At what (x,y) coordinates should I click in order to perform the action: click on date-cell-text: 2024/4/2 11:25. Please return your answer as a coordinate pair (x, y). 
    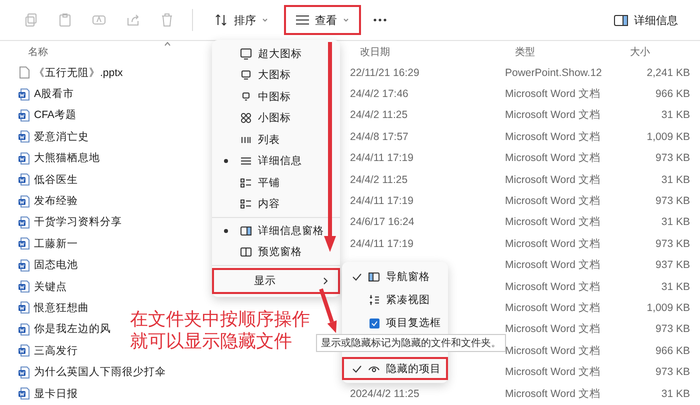
    Looking at the image, I should click on (385, 394).